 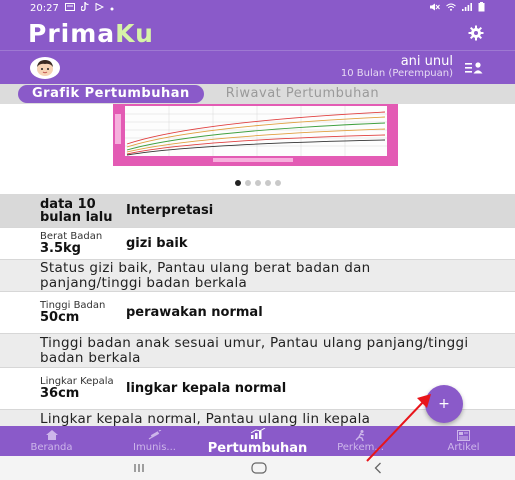 What do you see at coordinates (111, 94) in the screenshot?
I see `tab-growth-chart: Grafik Pertumbuhan` at bounding box center [111, 94].